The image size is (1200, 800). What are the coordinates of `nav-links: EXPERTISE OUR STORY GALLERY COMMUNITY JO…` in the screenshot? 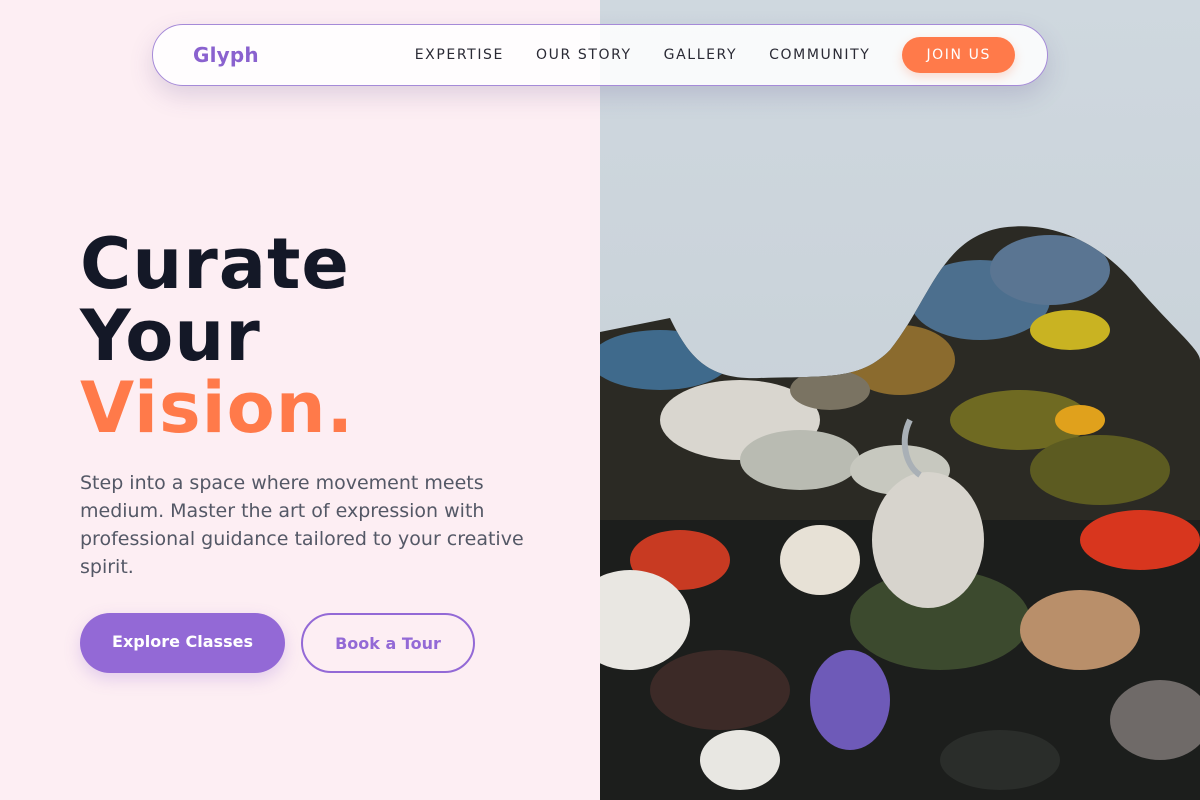 It's located at (715, 55).